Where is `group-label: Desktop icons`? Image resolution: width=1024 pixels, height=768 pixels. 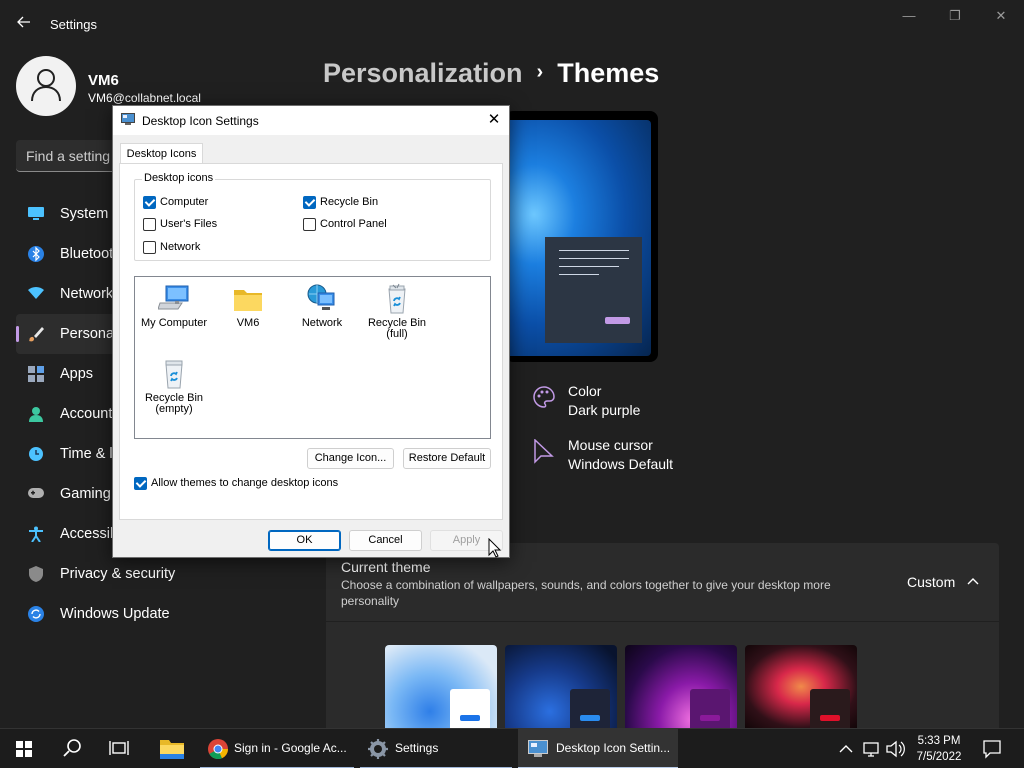 group-label: Desktop icons is located at coordinates (179, 178).